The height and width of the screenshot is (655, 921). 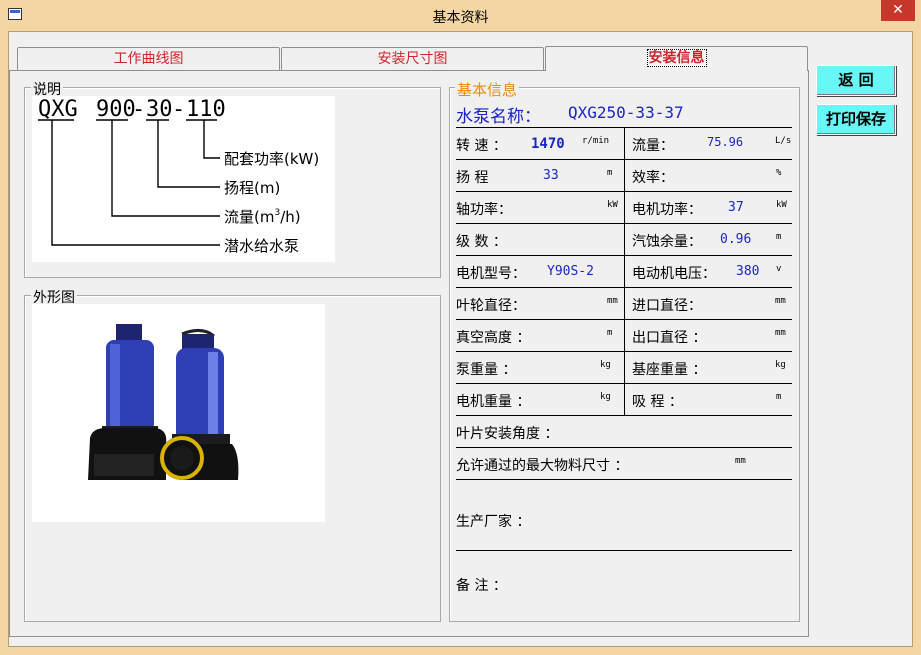 I want to click on shaft-power-label: 轴功率：, so click(x=484, y=210).